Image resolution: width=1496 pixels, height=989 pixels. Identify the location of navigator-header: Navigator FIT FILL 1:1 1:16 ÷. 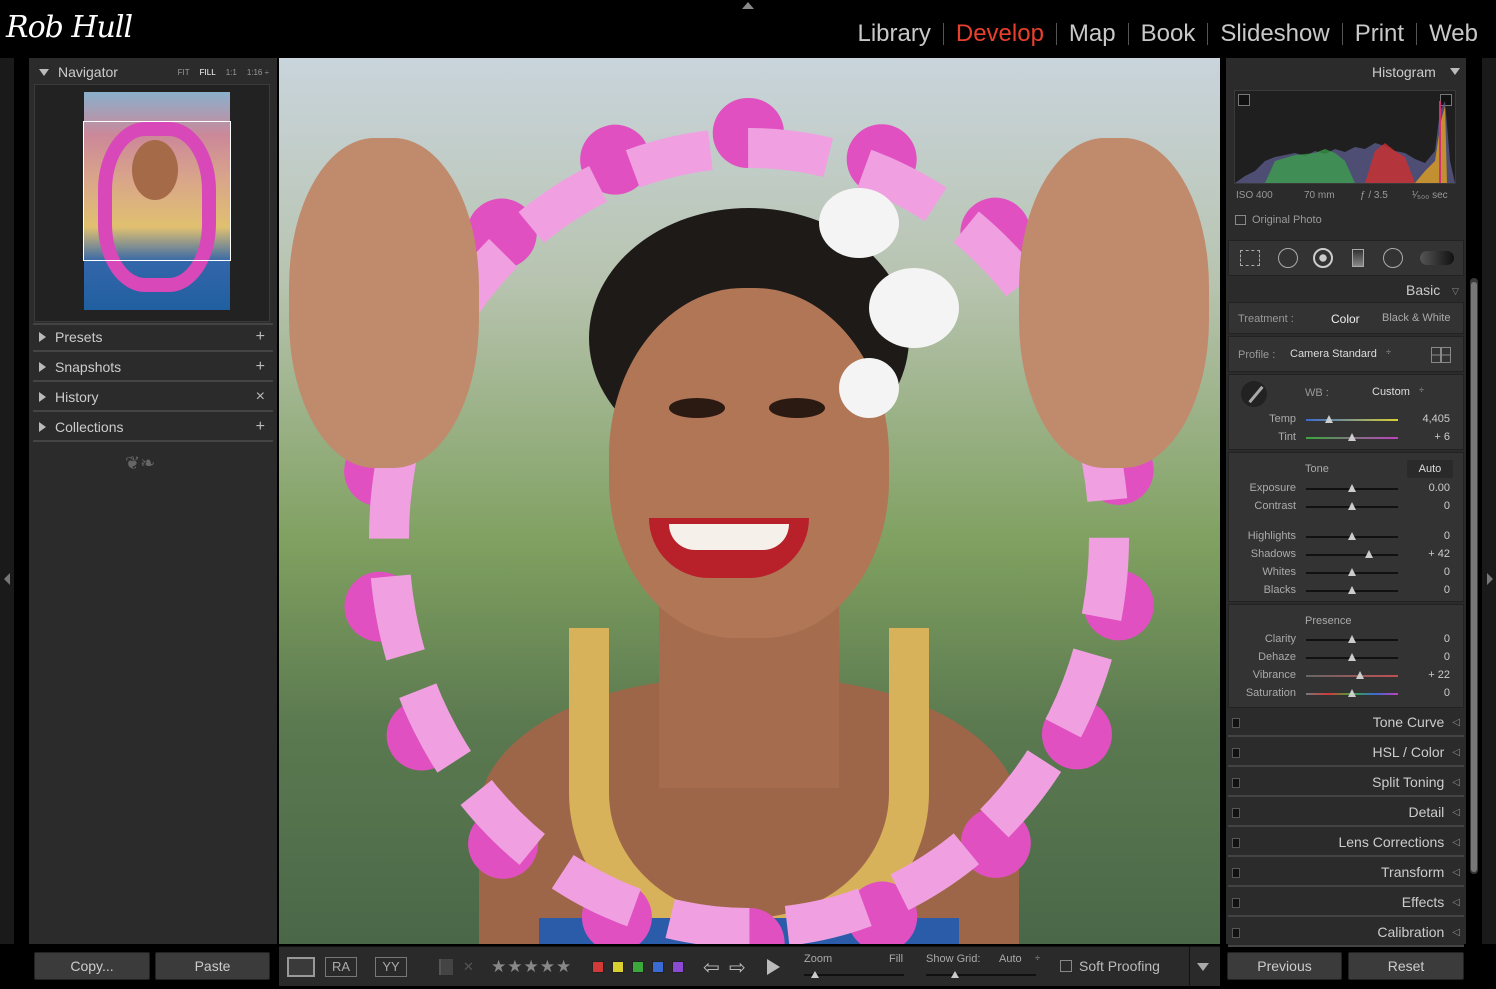
(153, 72).